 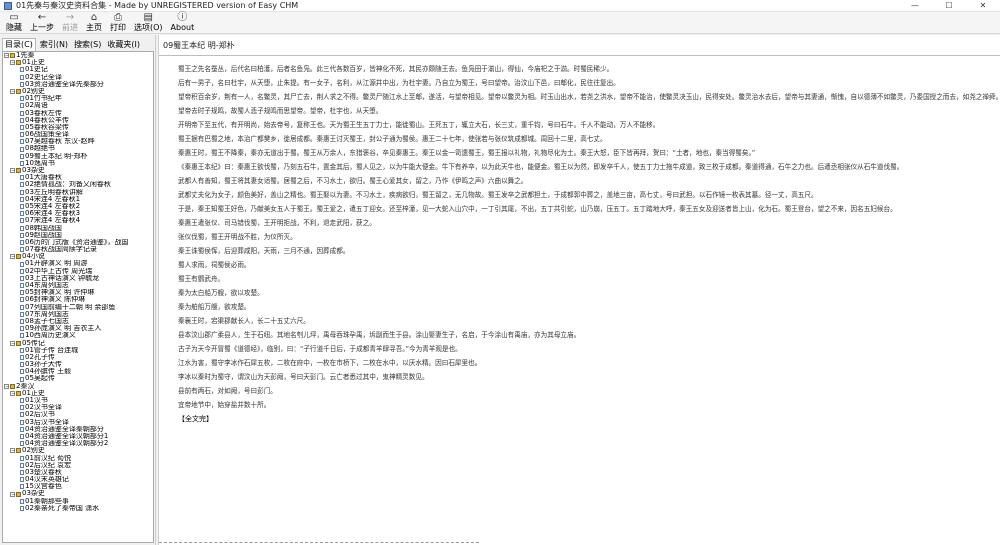 What do you see at coordinates (78, 436) in the screenshot?
I see `tree-page-item: 04资治通鉴全译汉朝部分1` at bounding box center [78, 436].